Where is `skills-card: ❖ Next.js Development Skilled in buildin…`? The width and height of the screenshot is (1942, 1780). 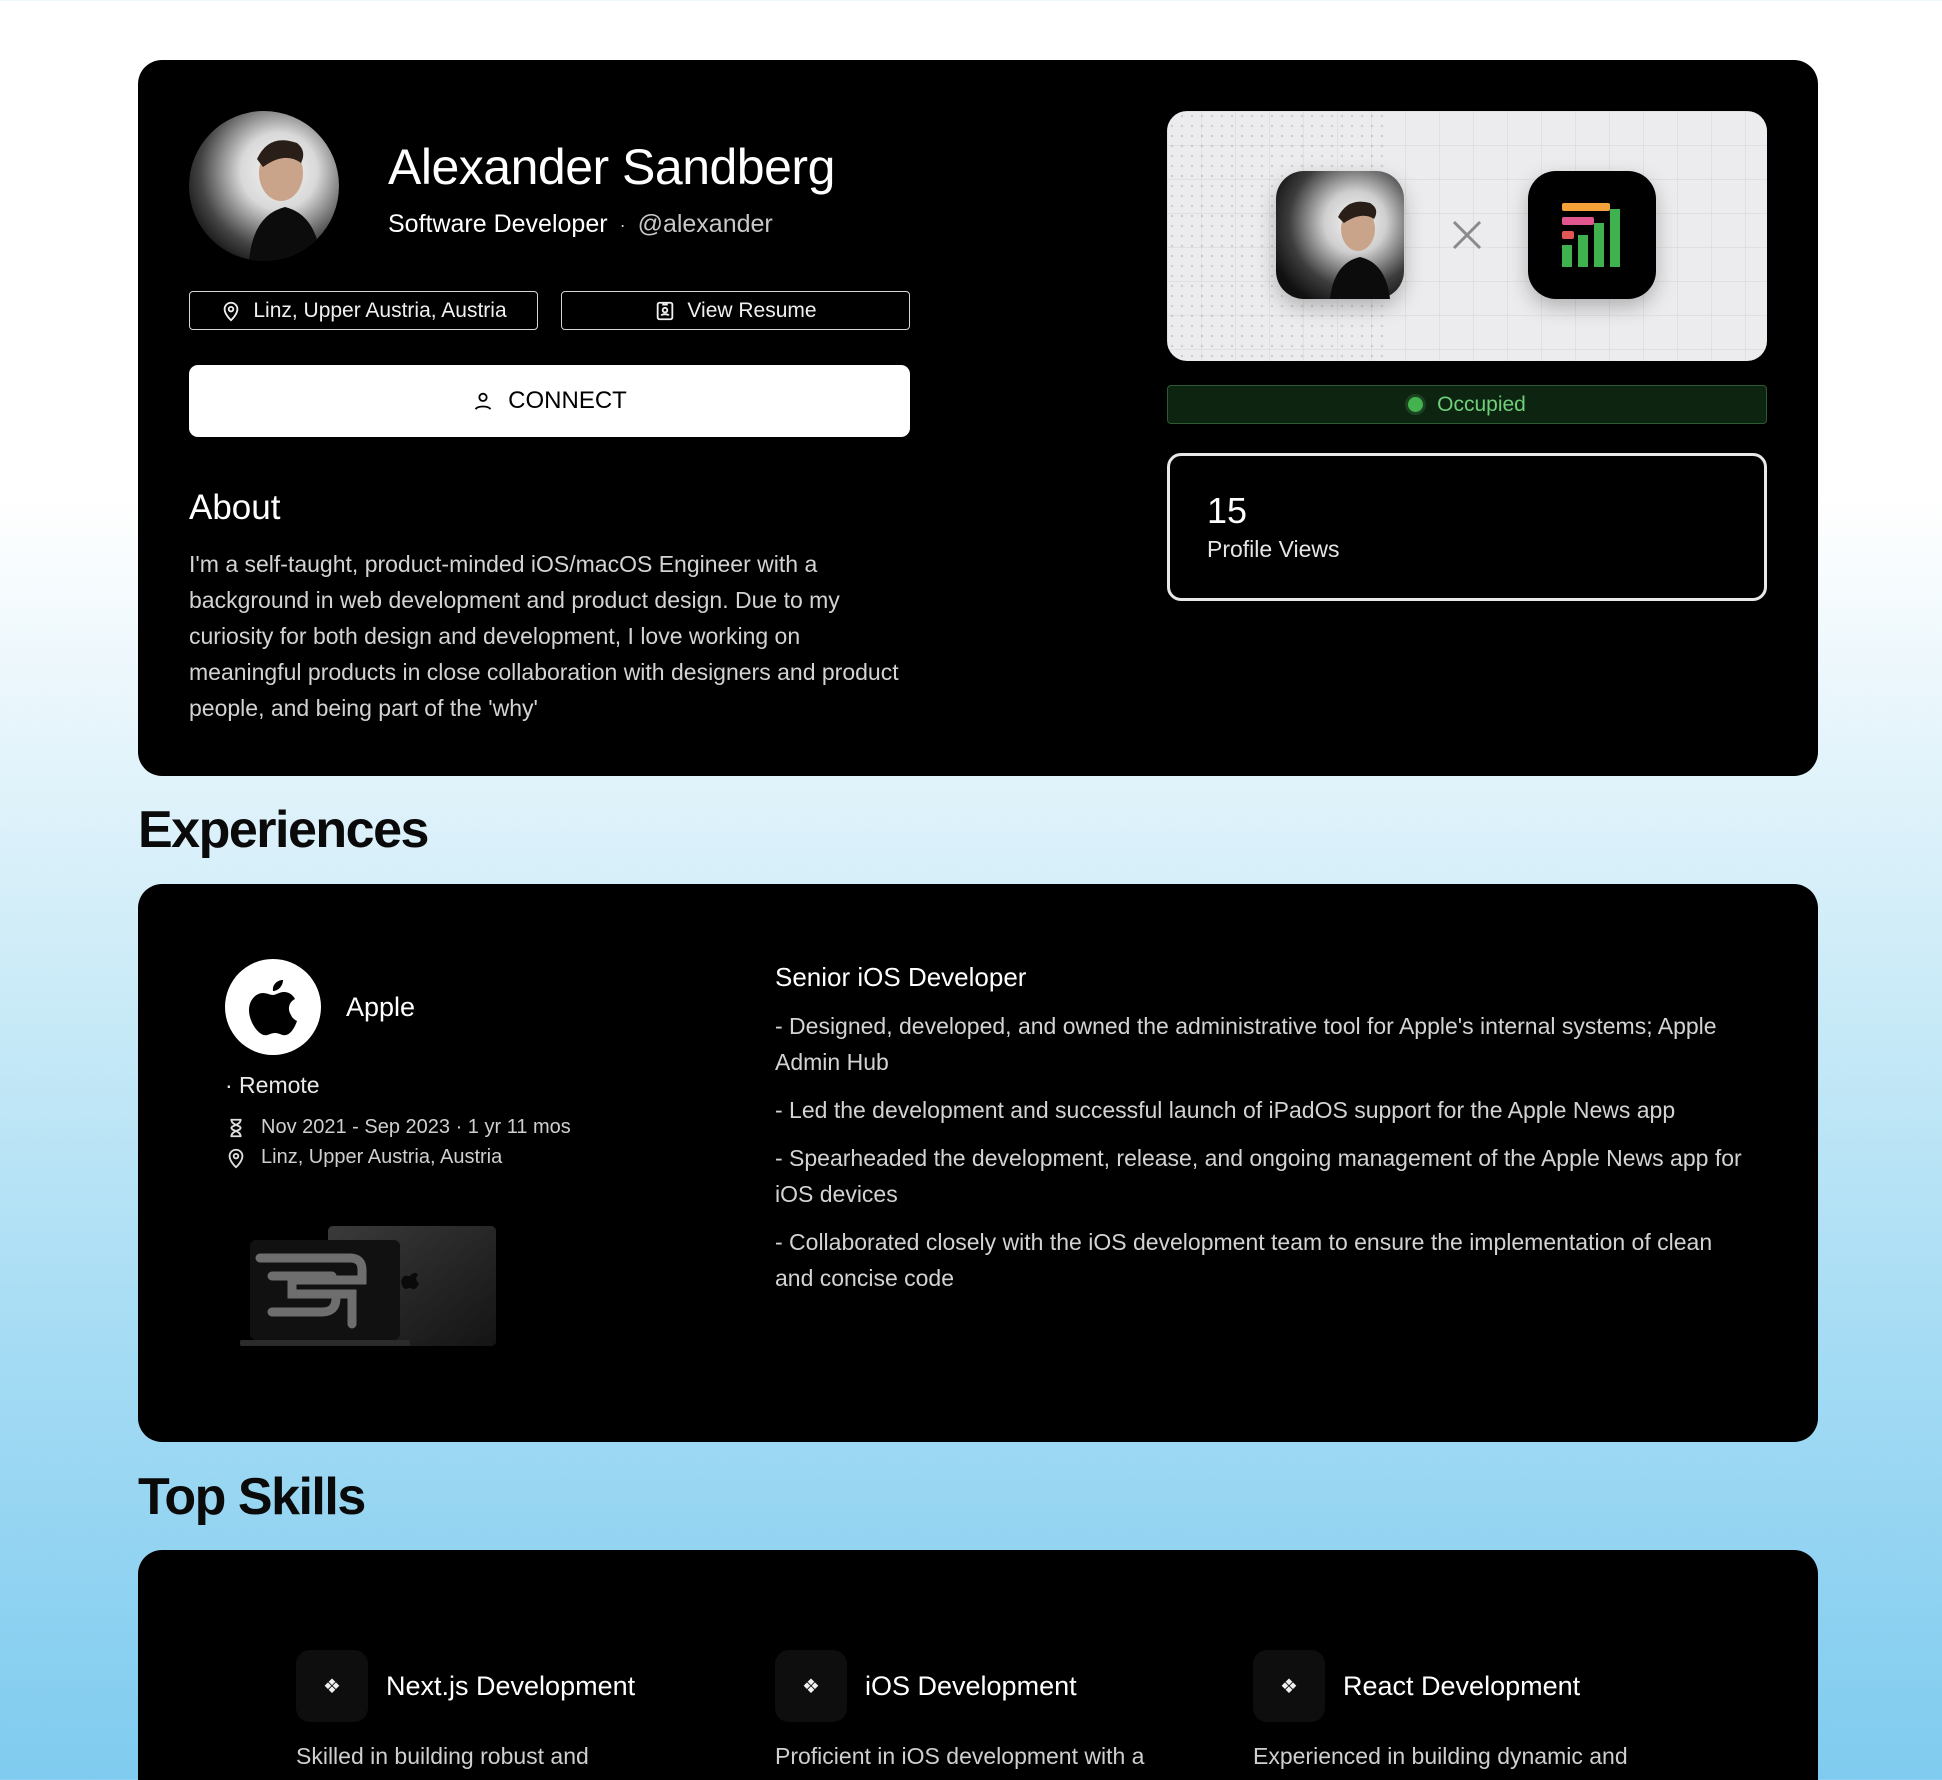 skills-card: ❖ Next.js Development Skilled in buildin… is located at coordinates (978, 1665).